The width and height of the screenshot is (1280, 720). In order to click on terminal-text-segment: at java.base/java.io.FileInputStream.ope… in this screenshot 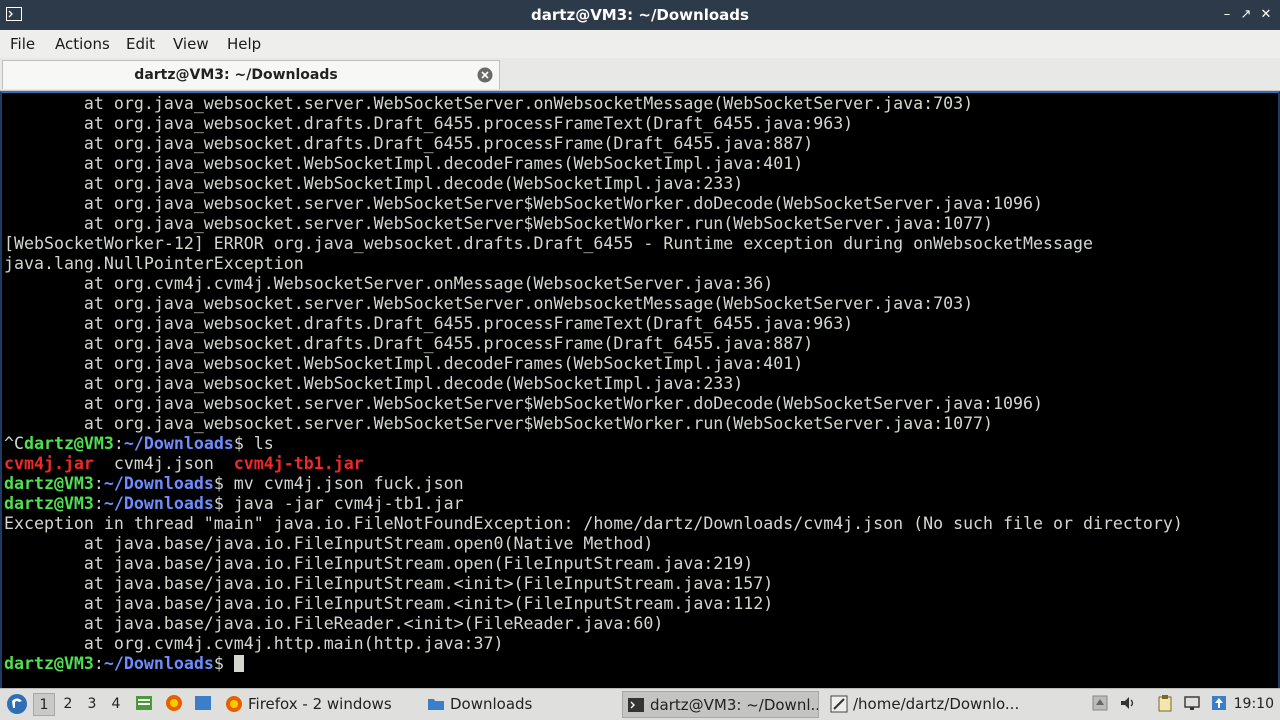, I will do `click(379, 563)`.